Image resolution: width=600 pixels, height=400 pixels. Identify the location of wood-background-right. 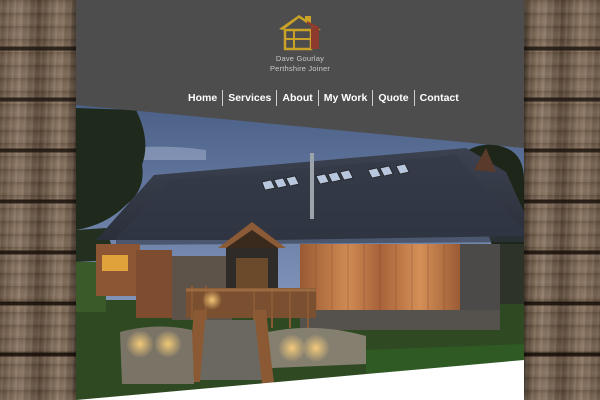
(562, 200).